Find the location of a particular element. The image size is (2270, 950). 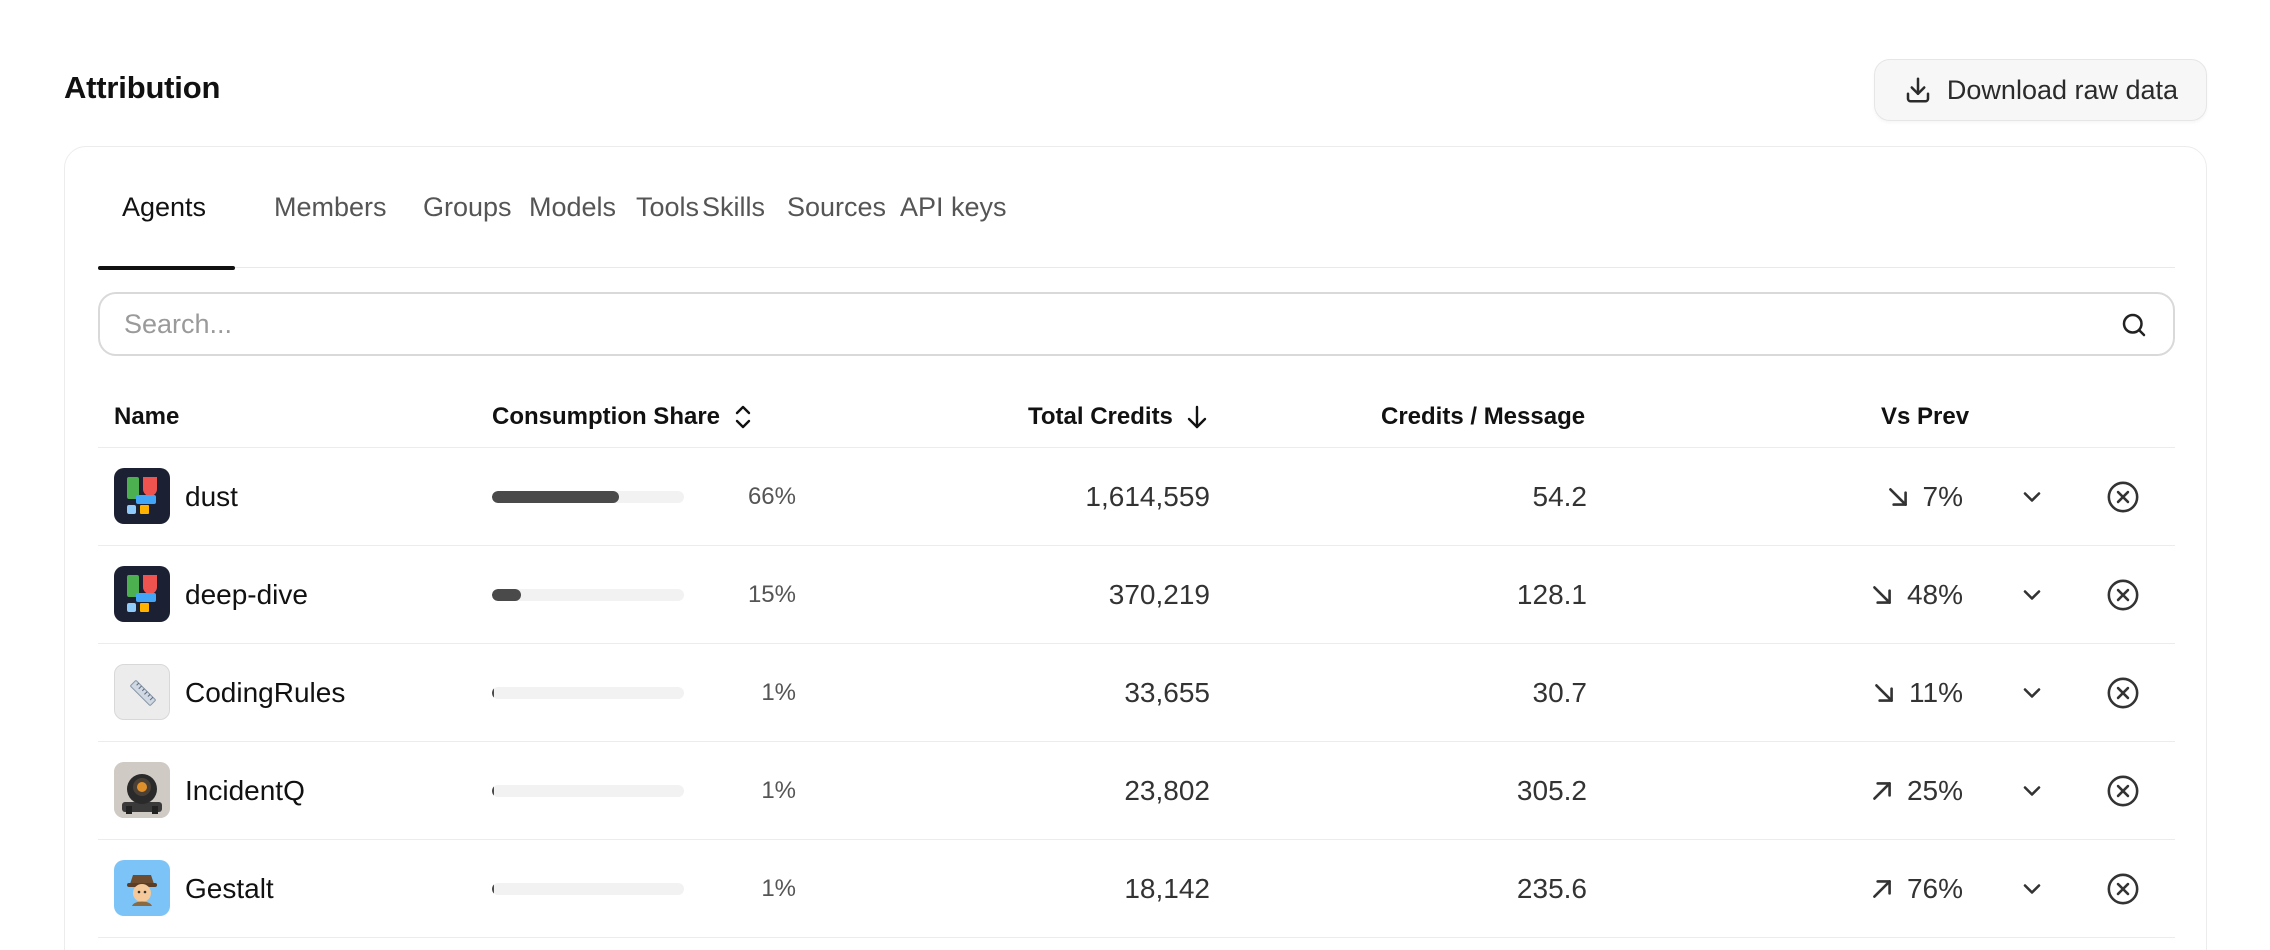

vs-prev: 11% is located at coordinates (1880, 693).